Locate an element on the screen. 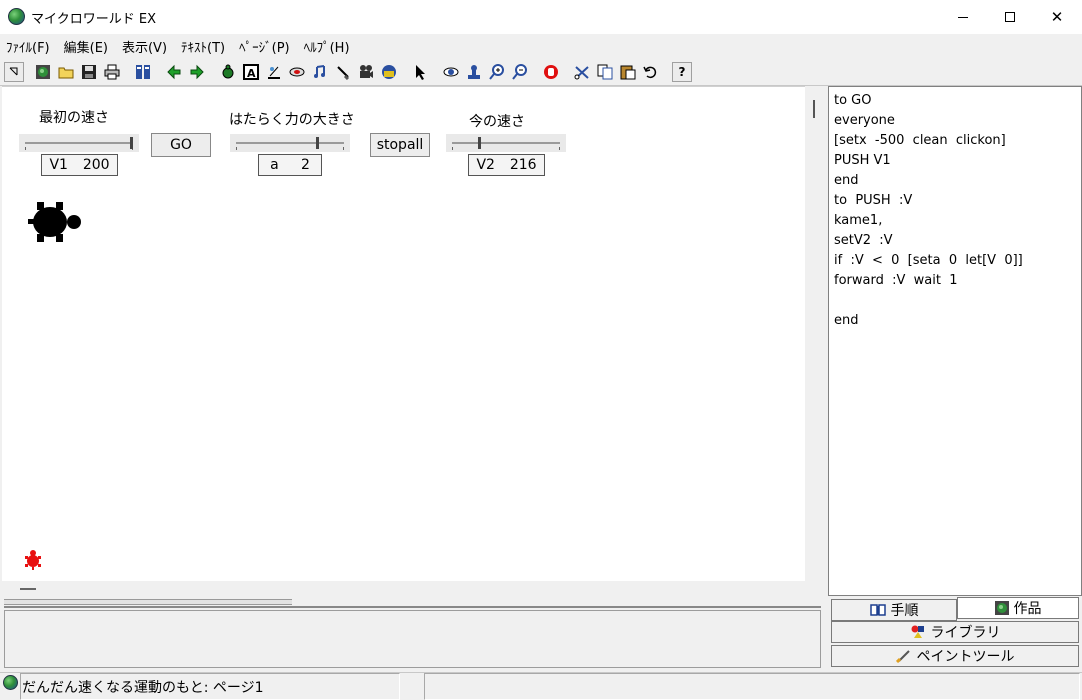 This screenshot has width=1082, height=700. slider1-label: 最初の速さ is located at coordinates (74, 118).